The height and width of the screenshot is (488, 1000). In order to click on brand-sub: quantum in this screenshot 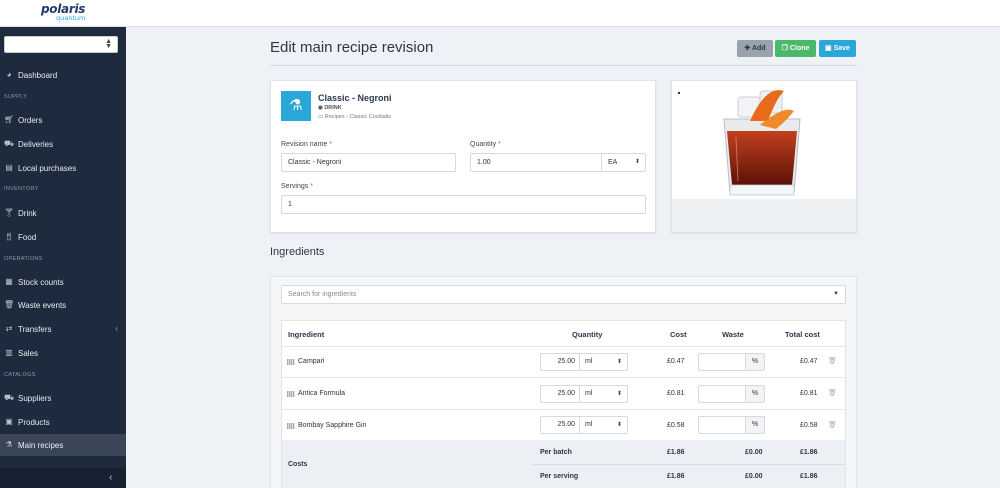, I will do `click(71, 18)`.